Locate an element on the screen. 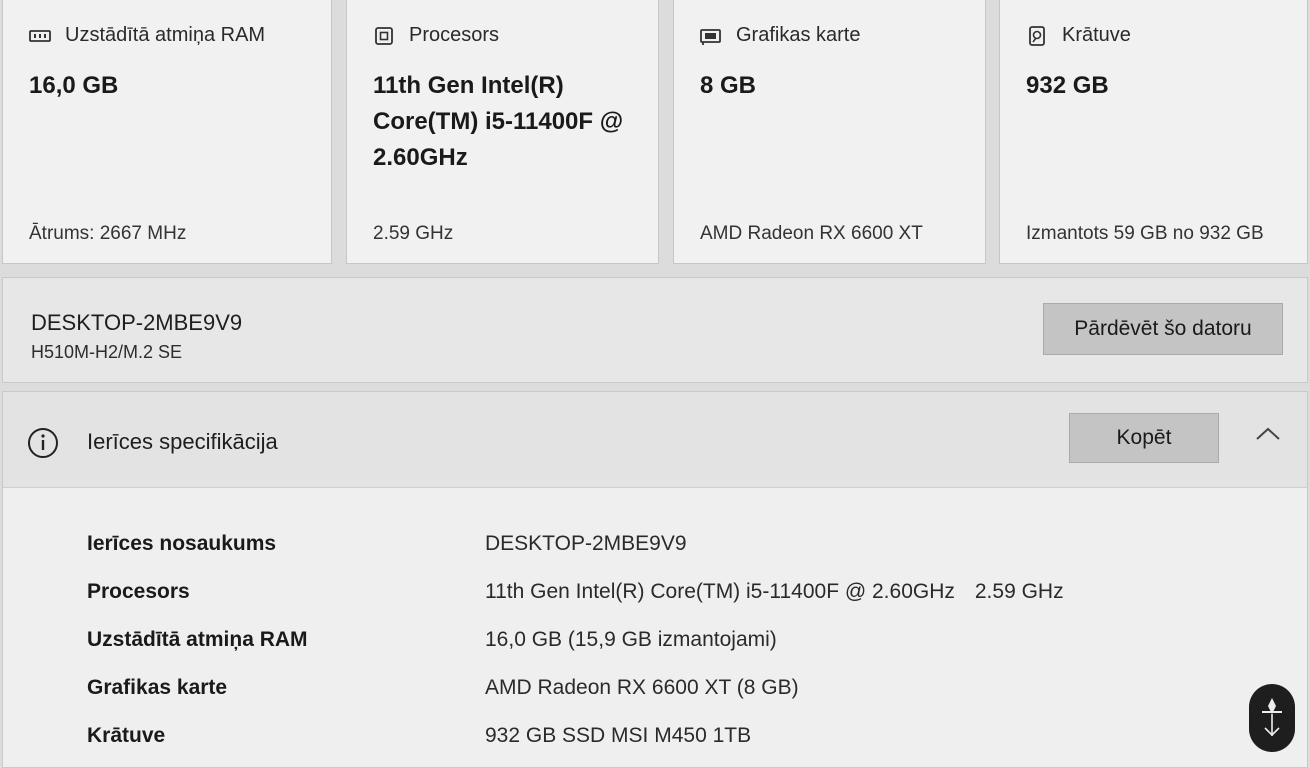 The image size is (1310, 768). card-subtext: Izmantots 59 GB no 932 GB is located at coordinates (1145, 233).